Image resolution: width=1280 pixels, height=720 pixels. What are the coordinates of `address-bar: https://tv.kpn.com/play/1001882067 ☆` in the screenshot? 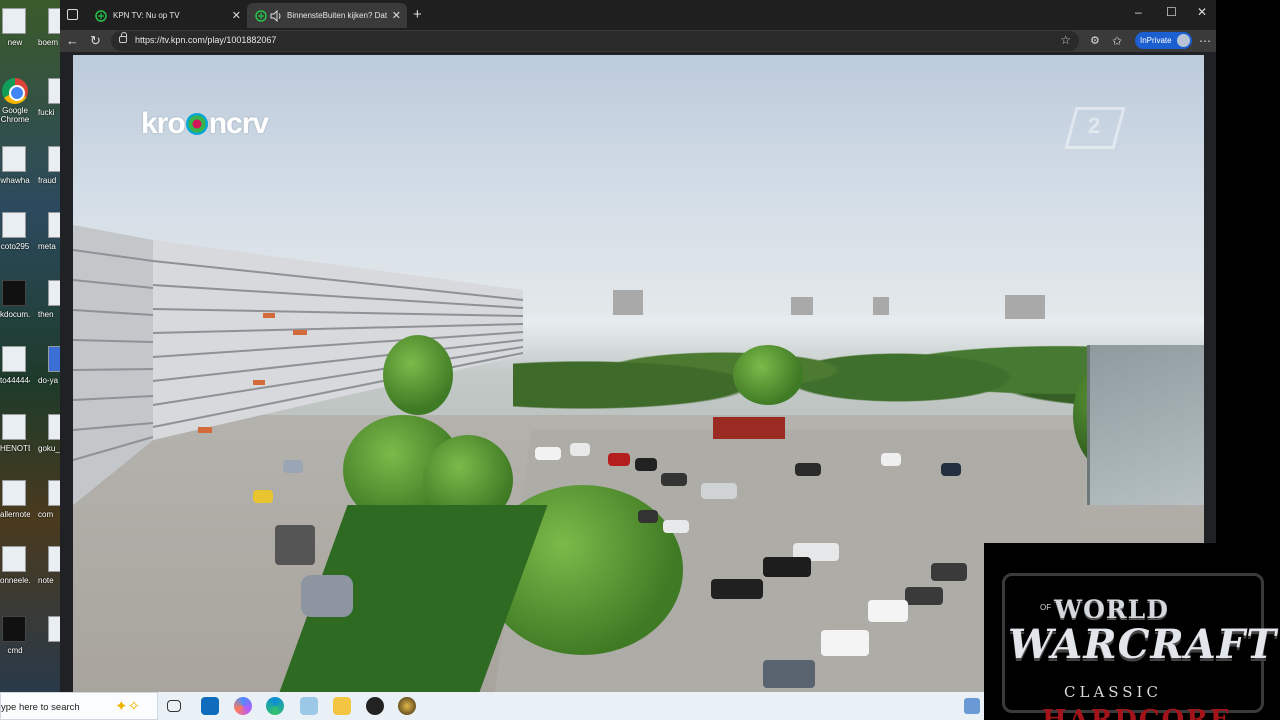 It's located at (595, 41).